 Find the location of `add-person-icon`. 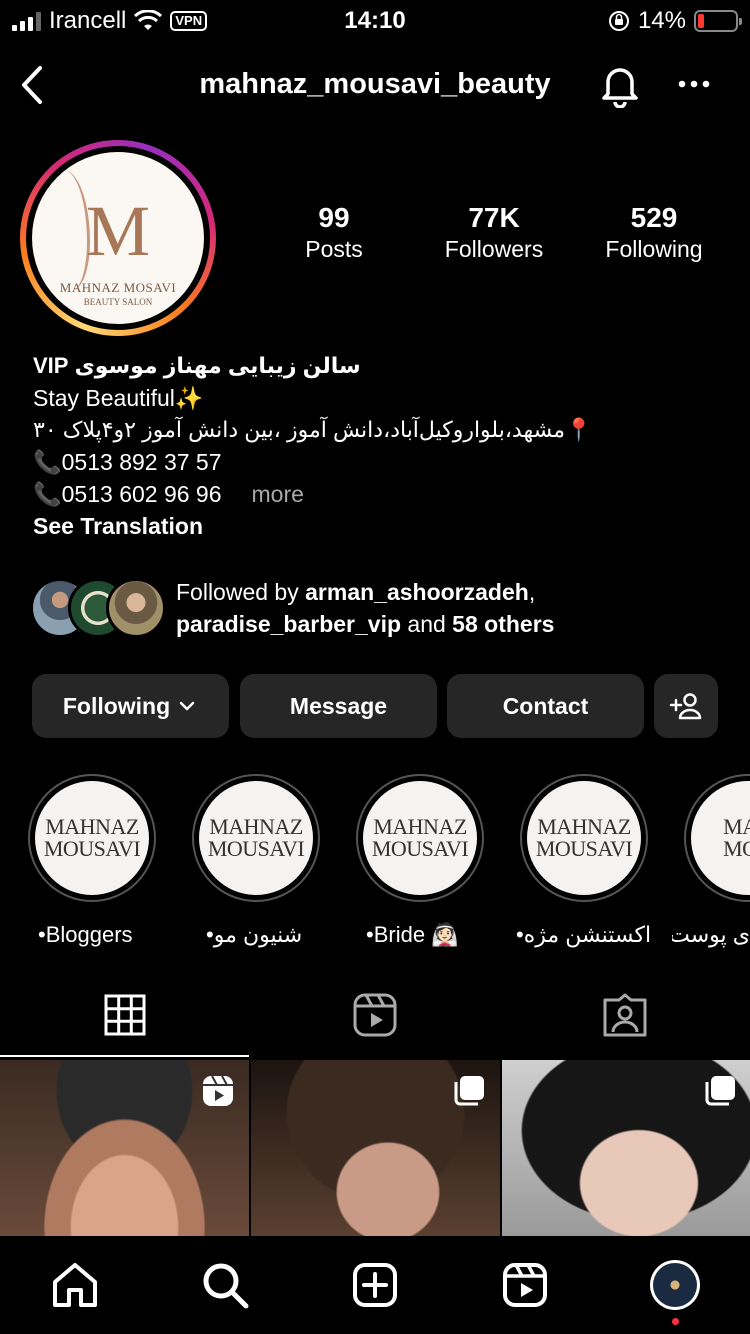

add-person-icon is located at coordinates (685, 706).